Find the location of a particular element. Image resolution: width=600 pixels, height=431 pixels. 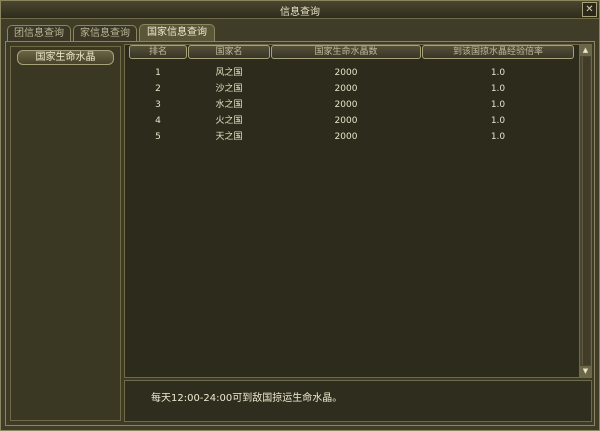

table-row: 5 天之国 2000 1.0 is located at coordinates (351, 137).